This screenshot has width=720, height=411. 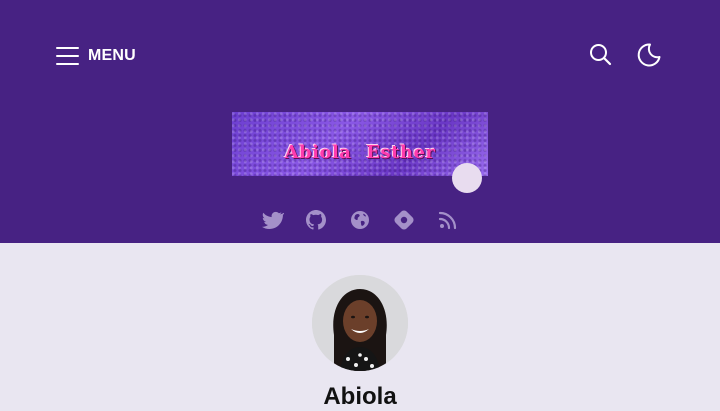 I want to click on twitter-link, so click(x=272, y=220).